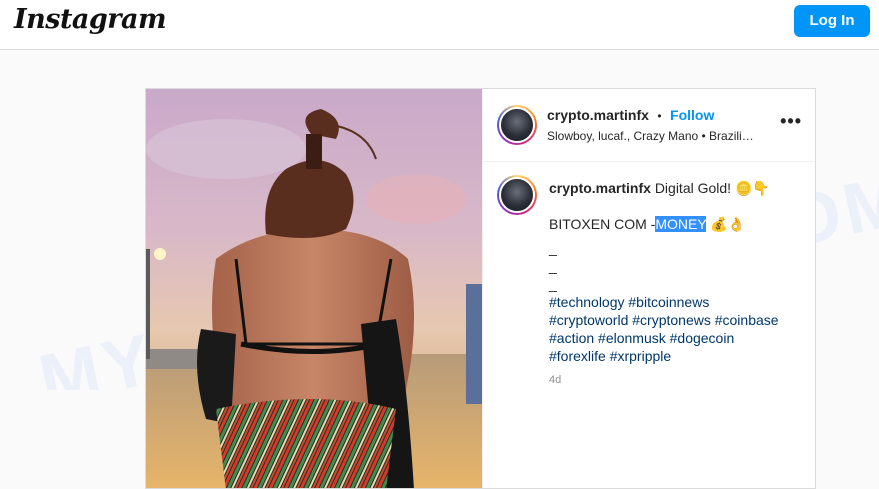  I want to click on author-username: crypto.martinfx, so click(598, 115).